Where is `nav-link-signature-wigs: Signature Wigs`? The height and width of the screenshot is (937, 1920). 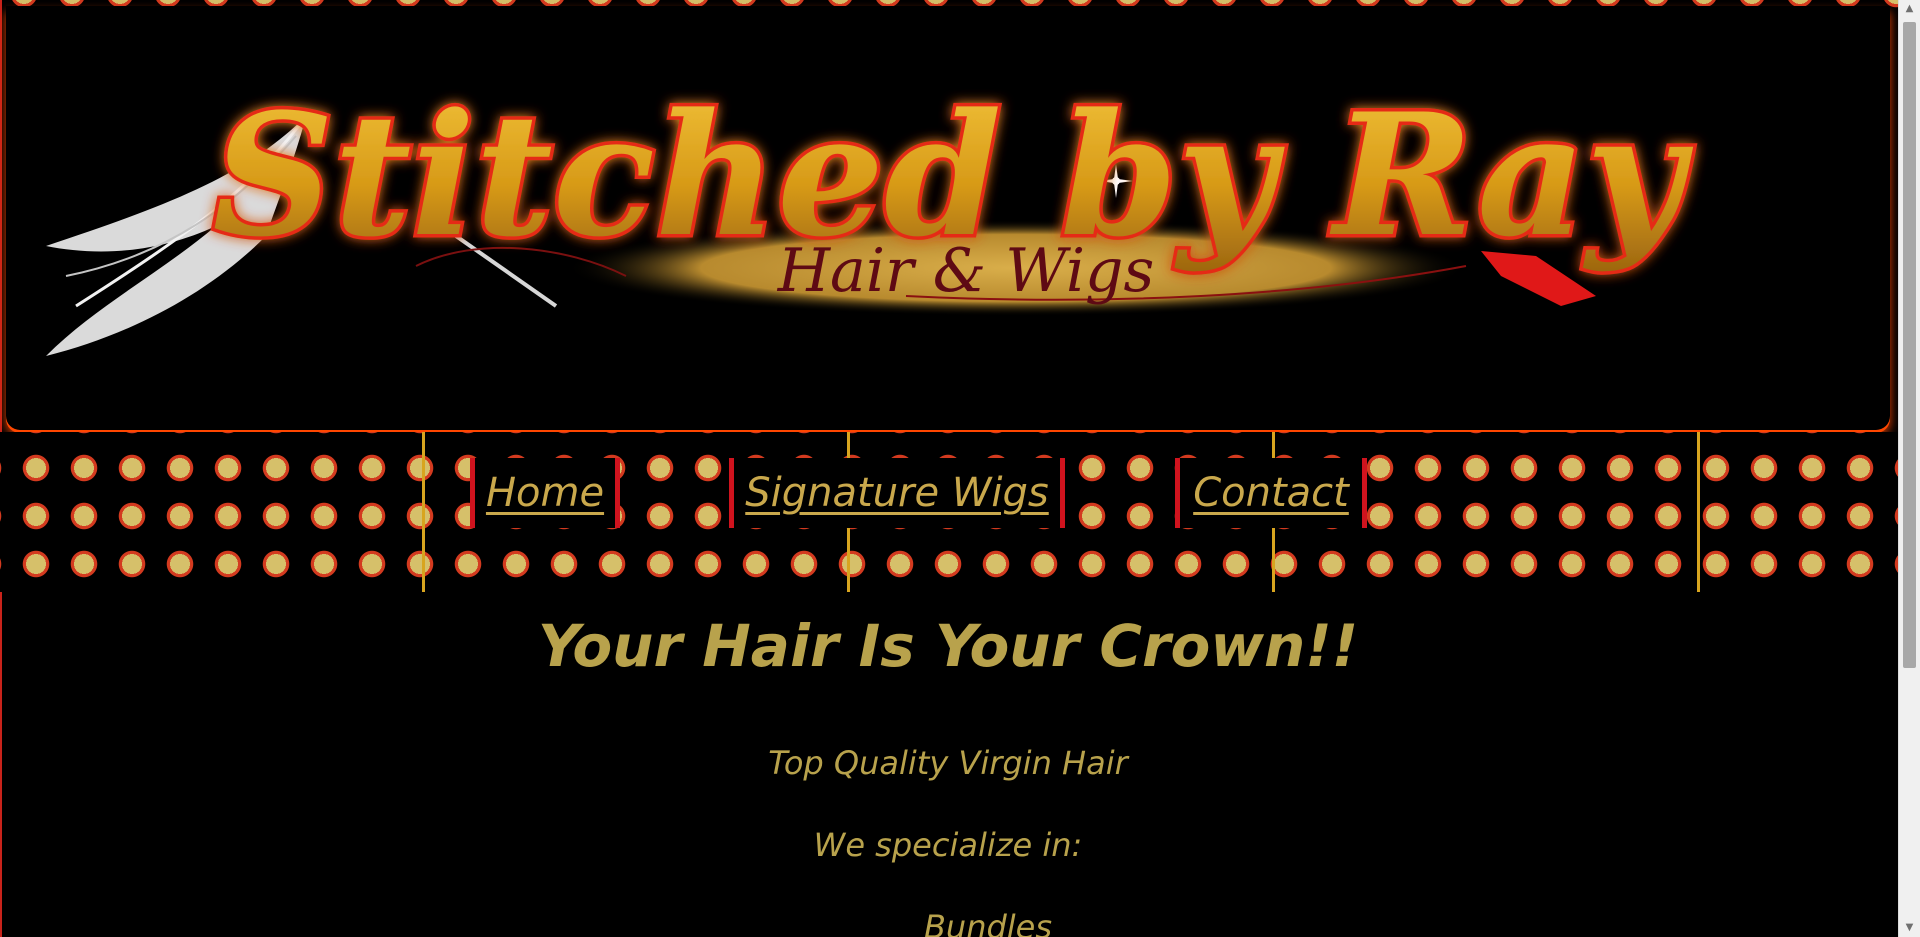
nav-link-signature-wigs: Signature Wigs is located at coordinates (897, 493).